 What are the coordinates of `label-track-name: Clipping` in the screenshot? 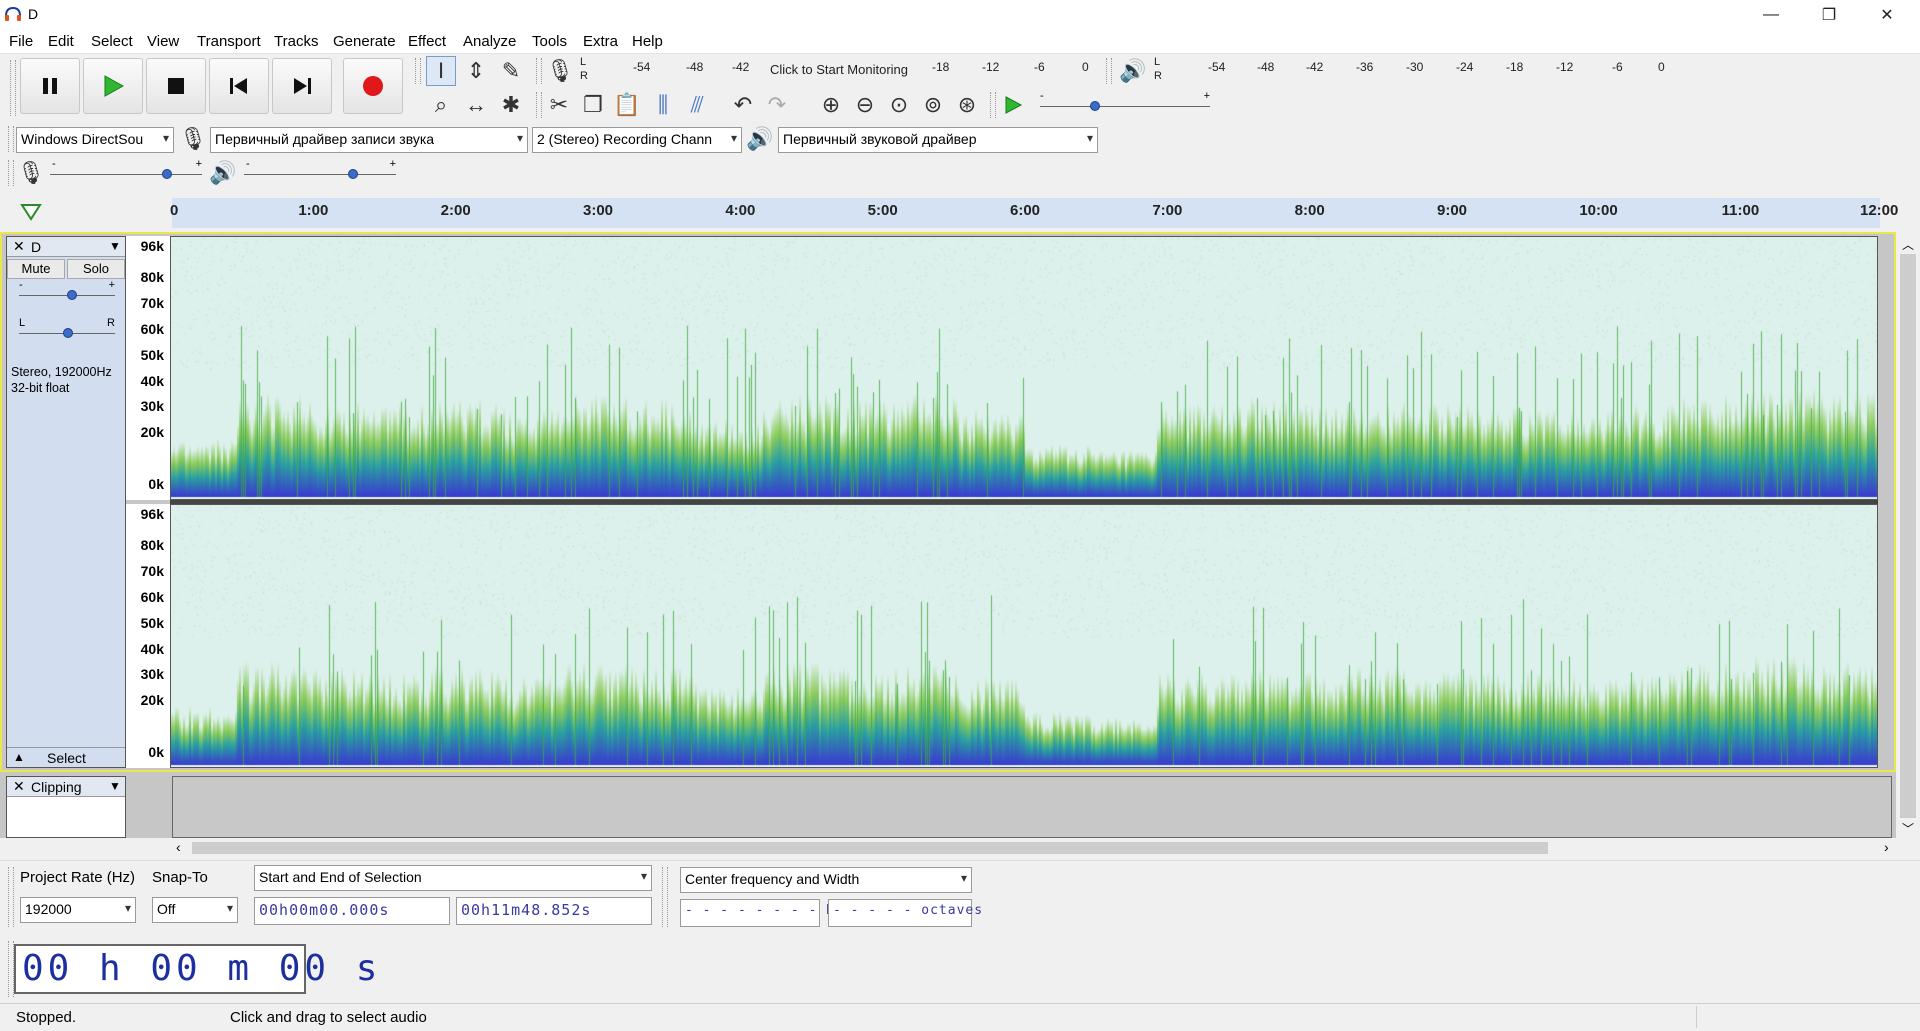 It's located at (56, 787).